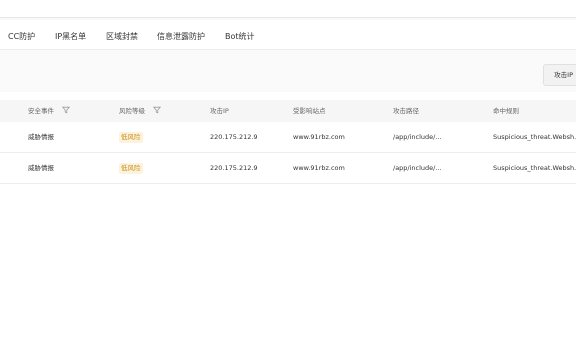  What do you see at coordinates (406, 111) in the screenshot?
I see `column-header-path: 攻击路径` at bounding box center [406, 111].